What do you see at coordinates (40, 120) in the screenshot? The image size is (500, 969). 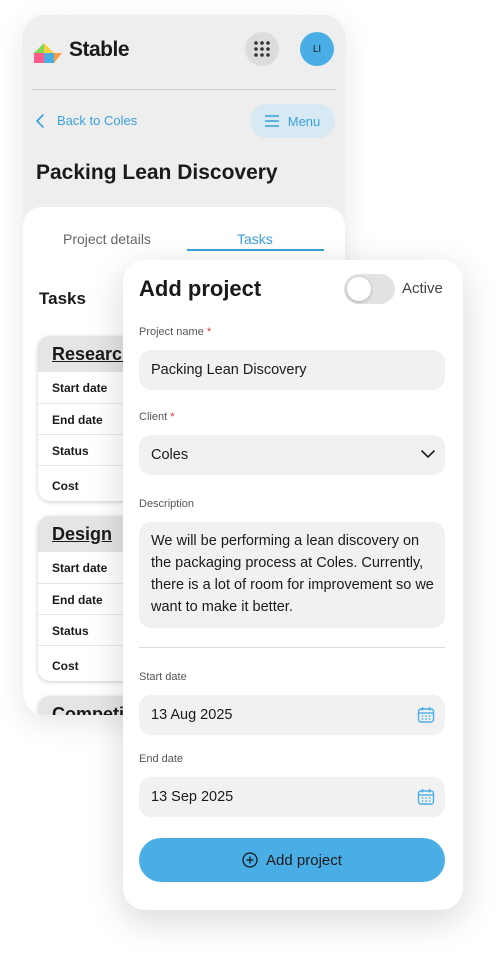 I see `chevron-left-icon` at bounding box center [40, 120].